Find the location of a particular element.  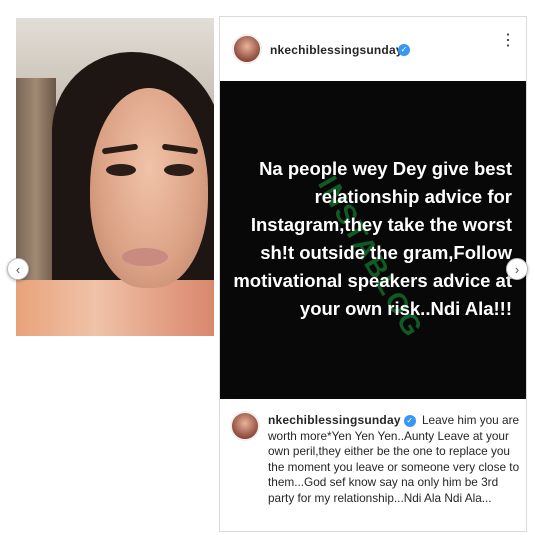

avatar is located at coordinates (247, 49).